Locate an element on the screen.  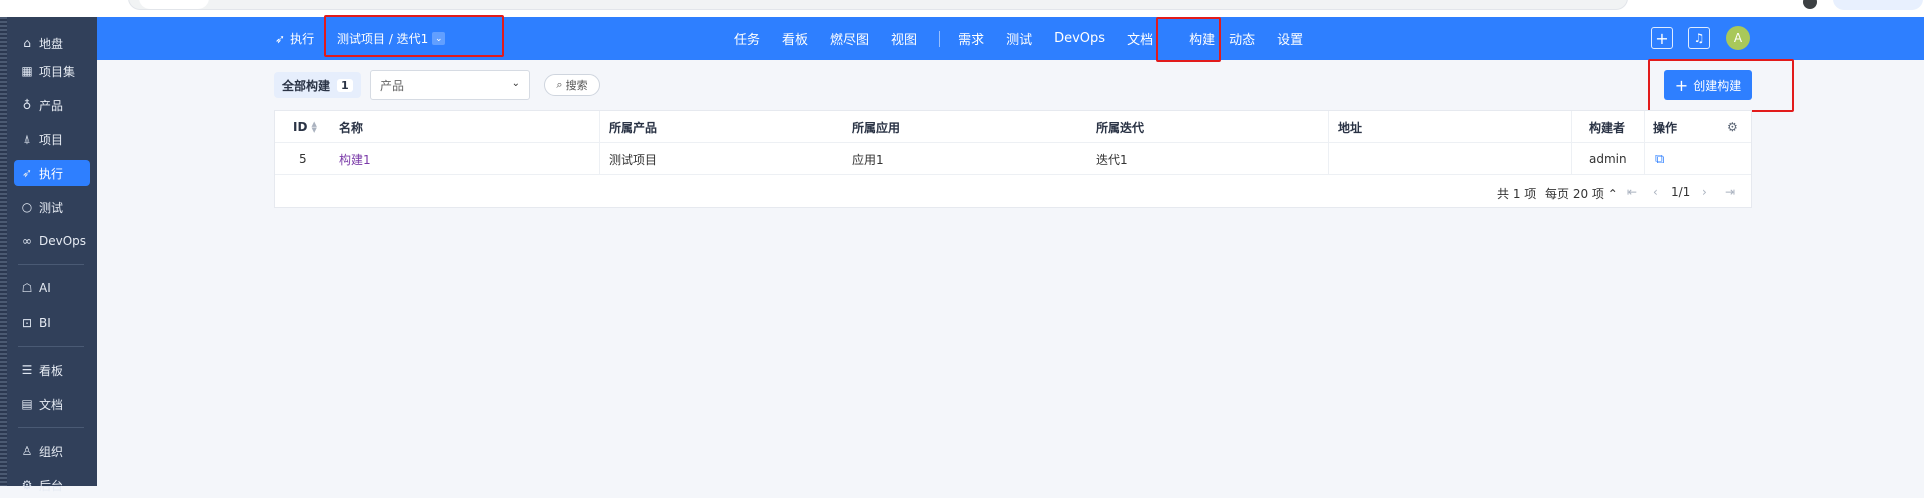
sidebar-item-label: DevOps is located at coordinates (63, 241).